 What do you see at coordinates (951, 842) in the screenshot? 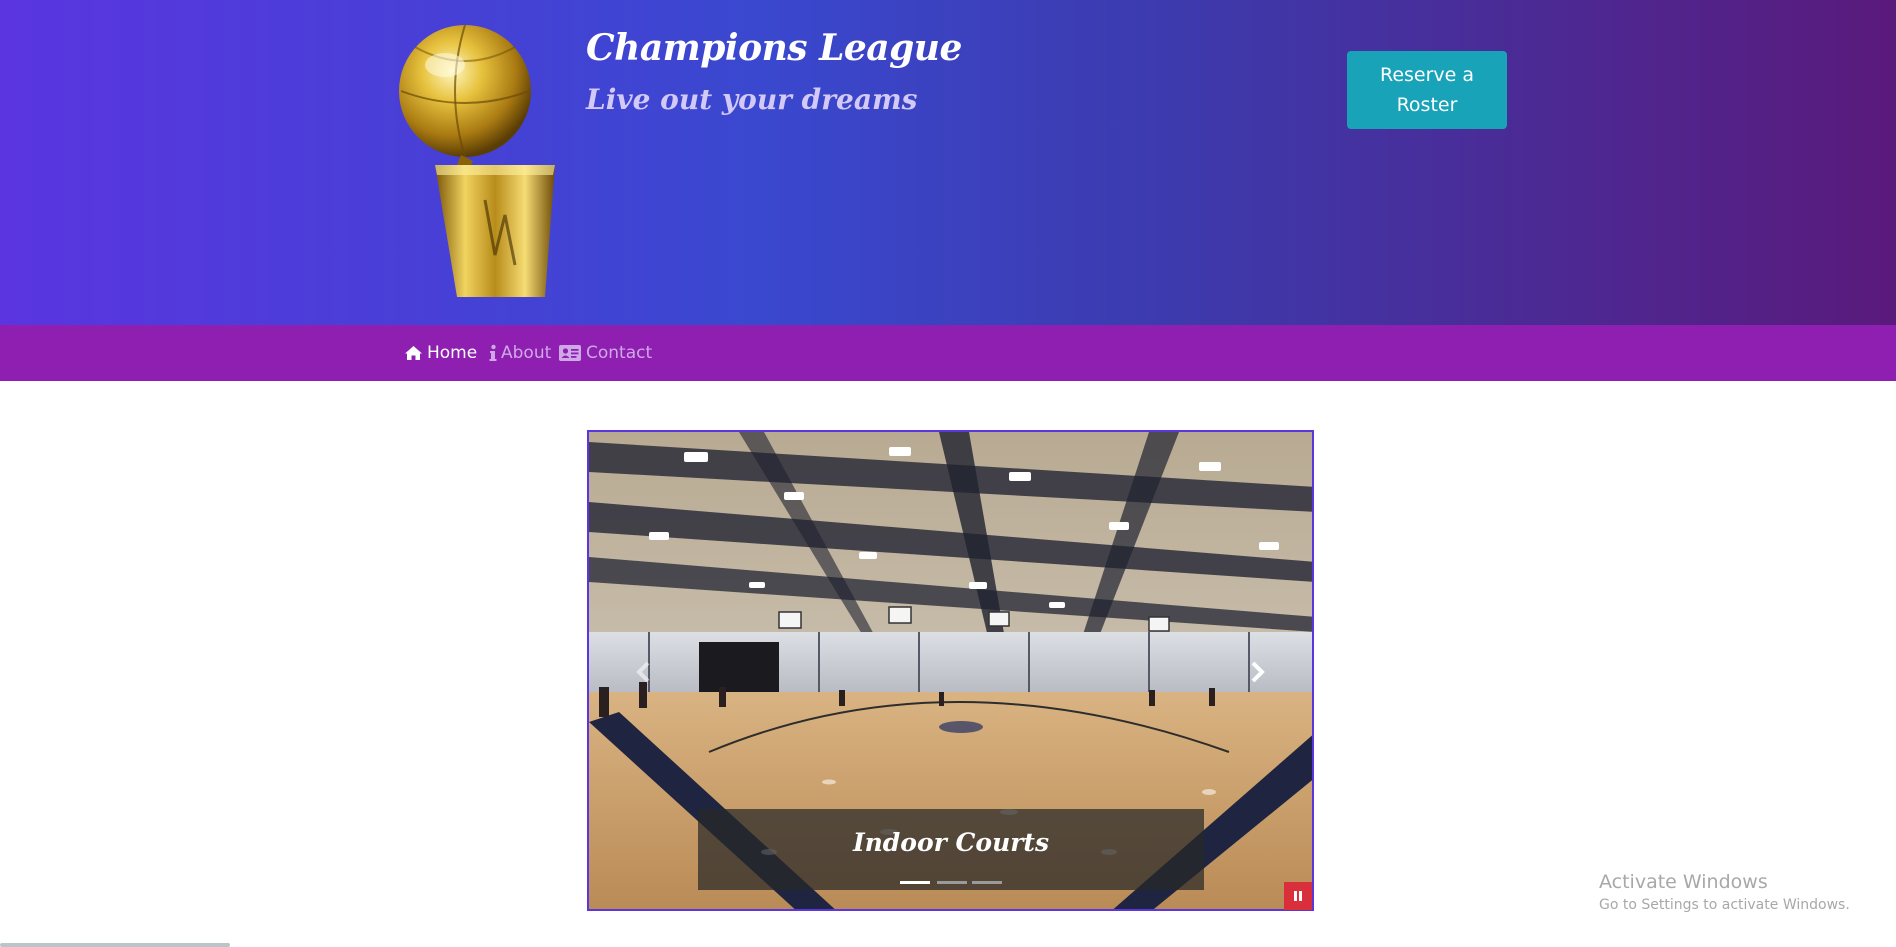
I see `carousel-caption: Indoor Courts` at bounding box center [951, 842].